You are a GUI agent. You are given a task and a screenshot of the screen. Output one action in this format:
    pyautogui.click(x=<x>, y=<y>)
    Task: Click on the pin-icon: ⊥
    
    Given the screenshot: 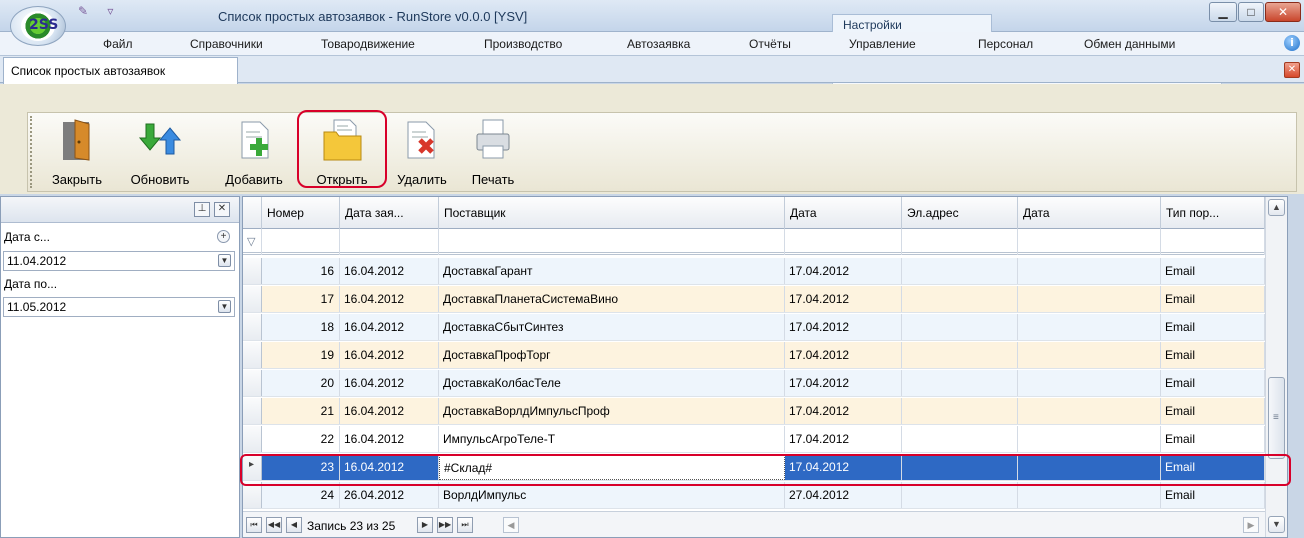 What is the action you would take?
    pyautogui.click(x=202, y=209)
    